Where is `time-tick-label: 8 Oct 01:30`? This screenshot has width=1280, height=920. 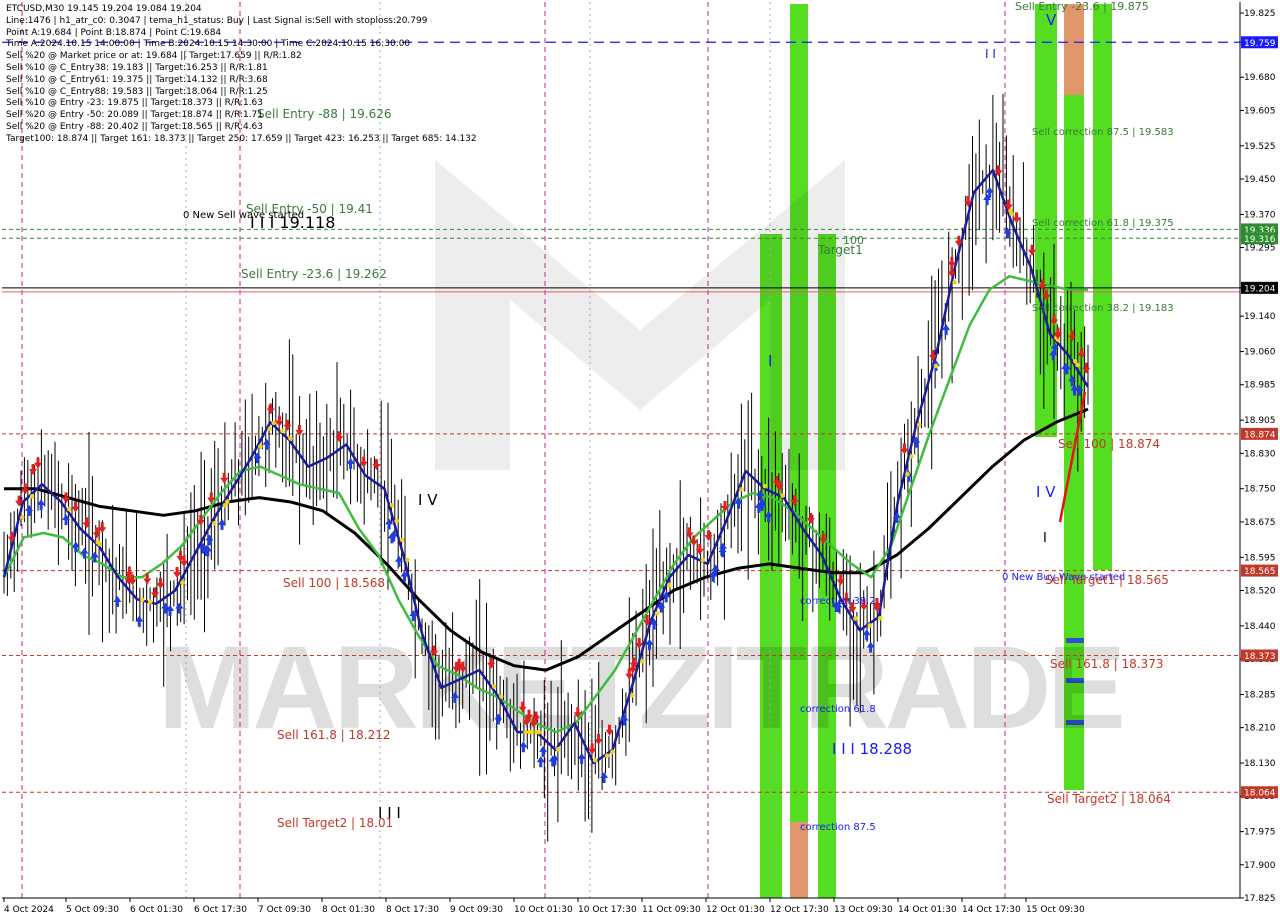 time-tick-label: 8 Oct 01:30 is located at coordinates (348, 910).